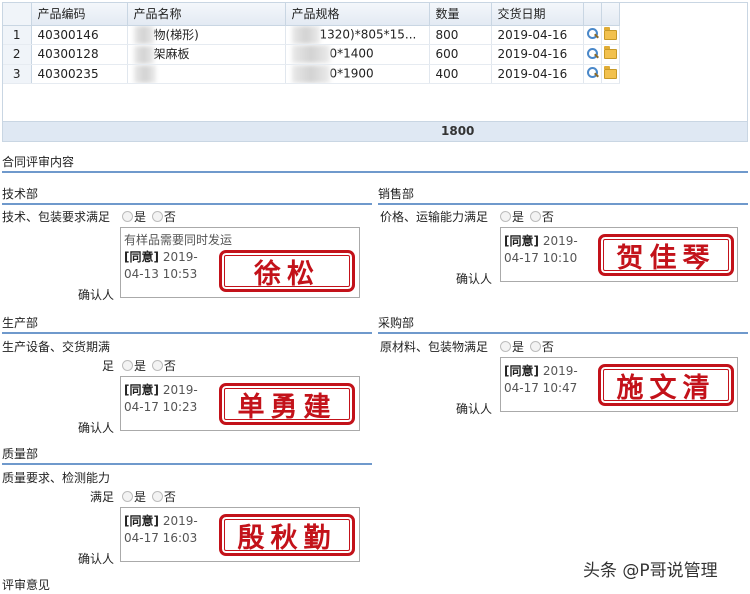 The height and width of the screenshot is (594, 750). What do you see at coordinates (206, 14) in the screenshot?
I see `column-header-name: 产品名称` at bounding box center [206, 14].